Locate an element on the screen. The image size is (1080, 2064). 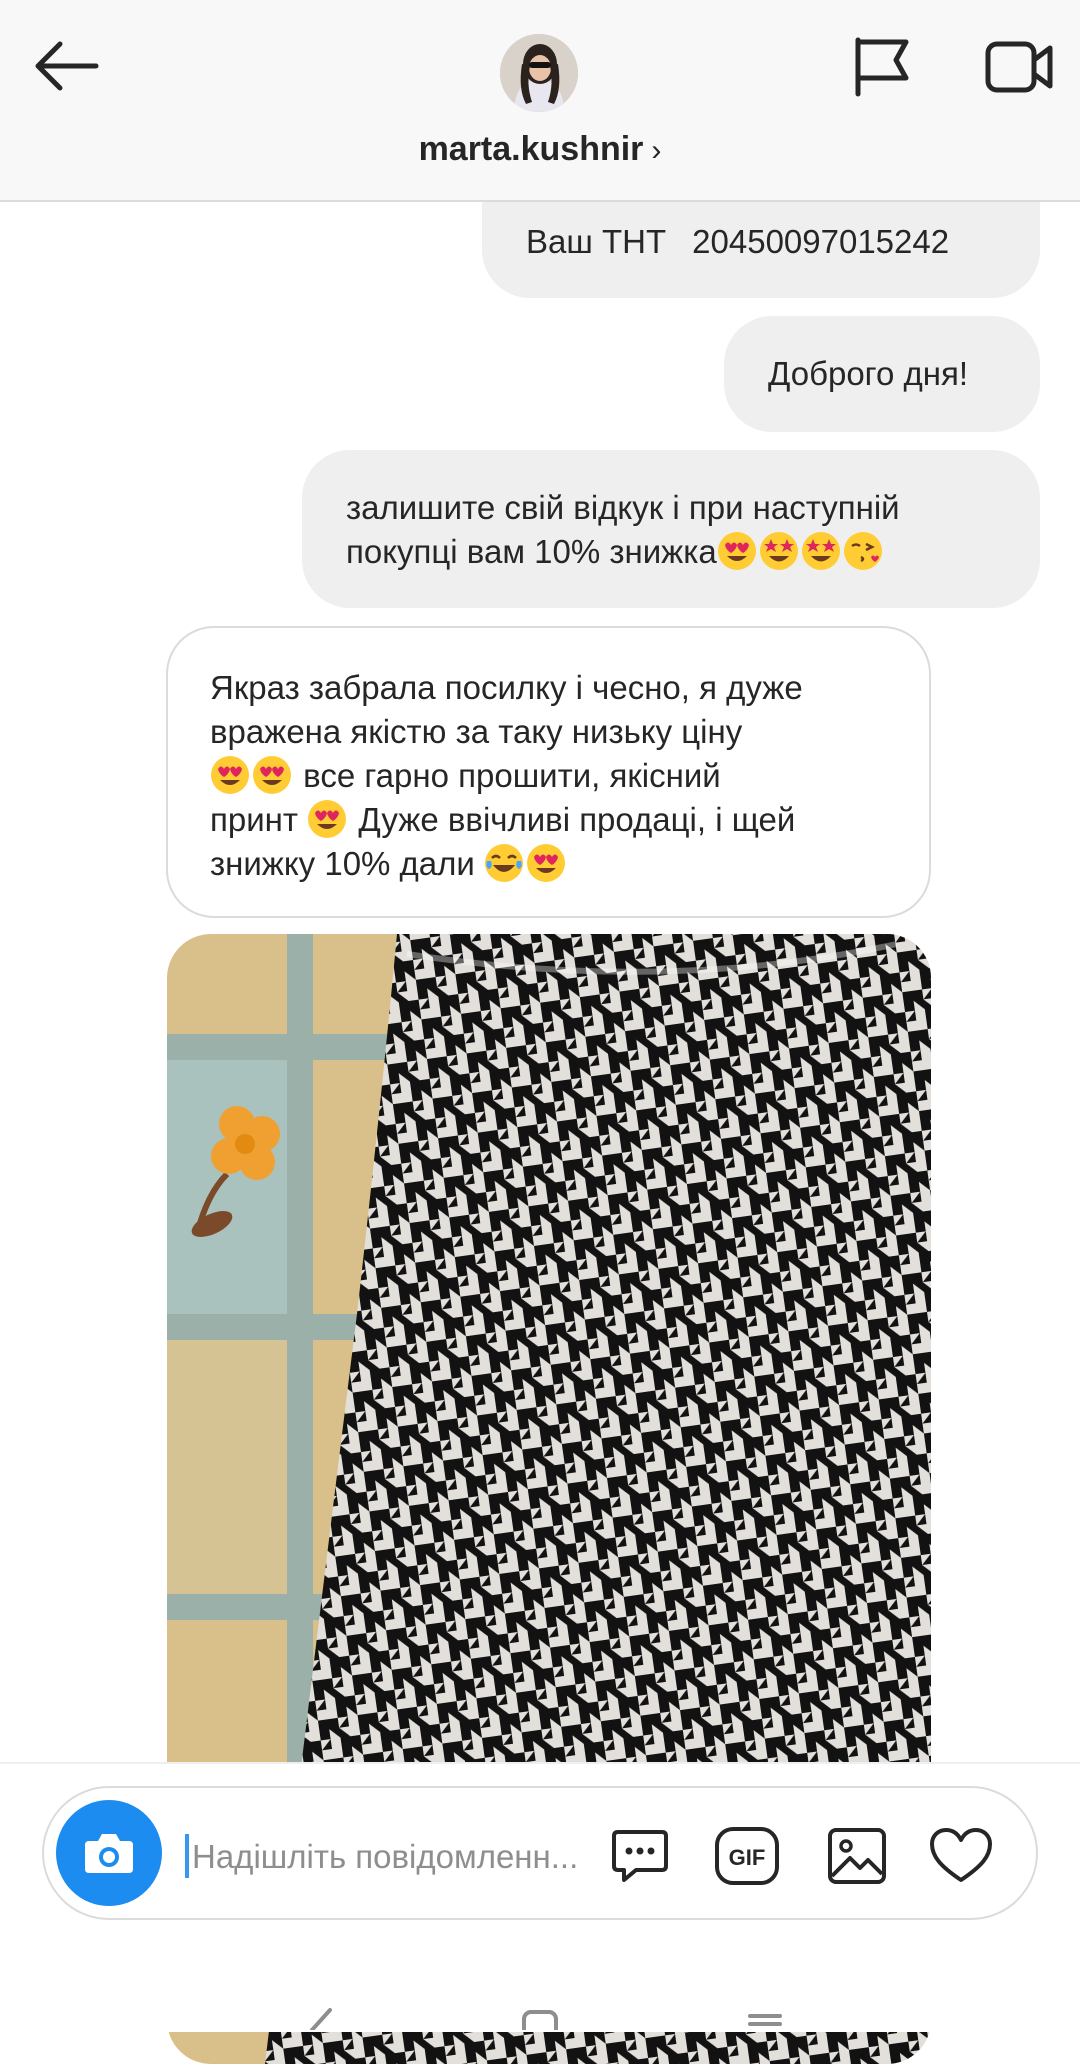
flag-icon is located at coordinates (882, 67).